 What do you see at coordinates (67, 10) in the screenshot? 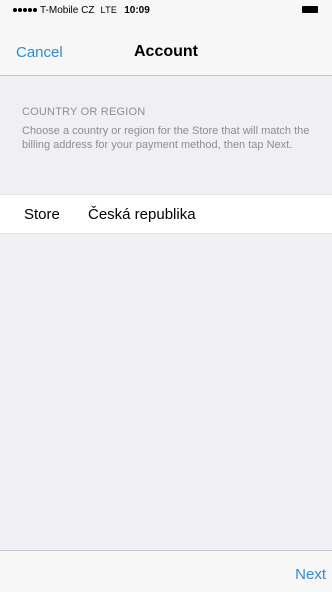
I see `carrier-name: T-Mobile CZ` at bounding box center [67, 10].